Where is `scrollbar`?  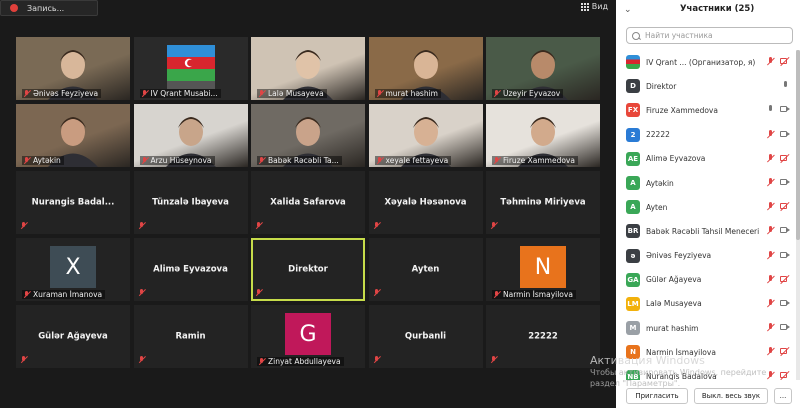 scrollbar is located at coordinates (798, 215).